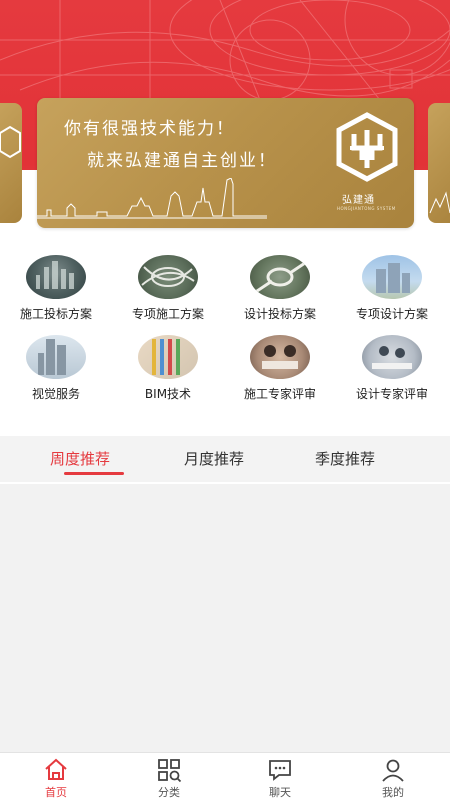 The image size is (450, 800). I want to click on active-tab-indicator, so click(94, 473).